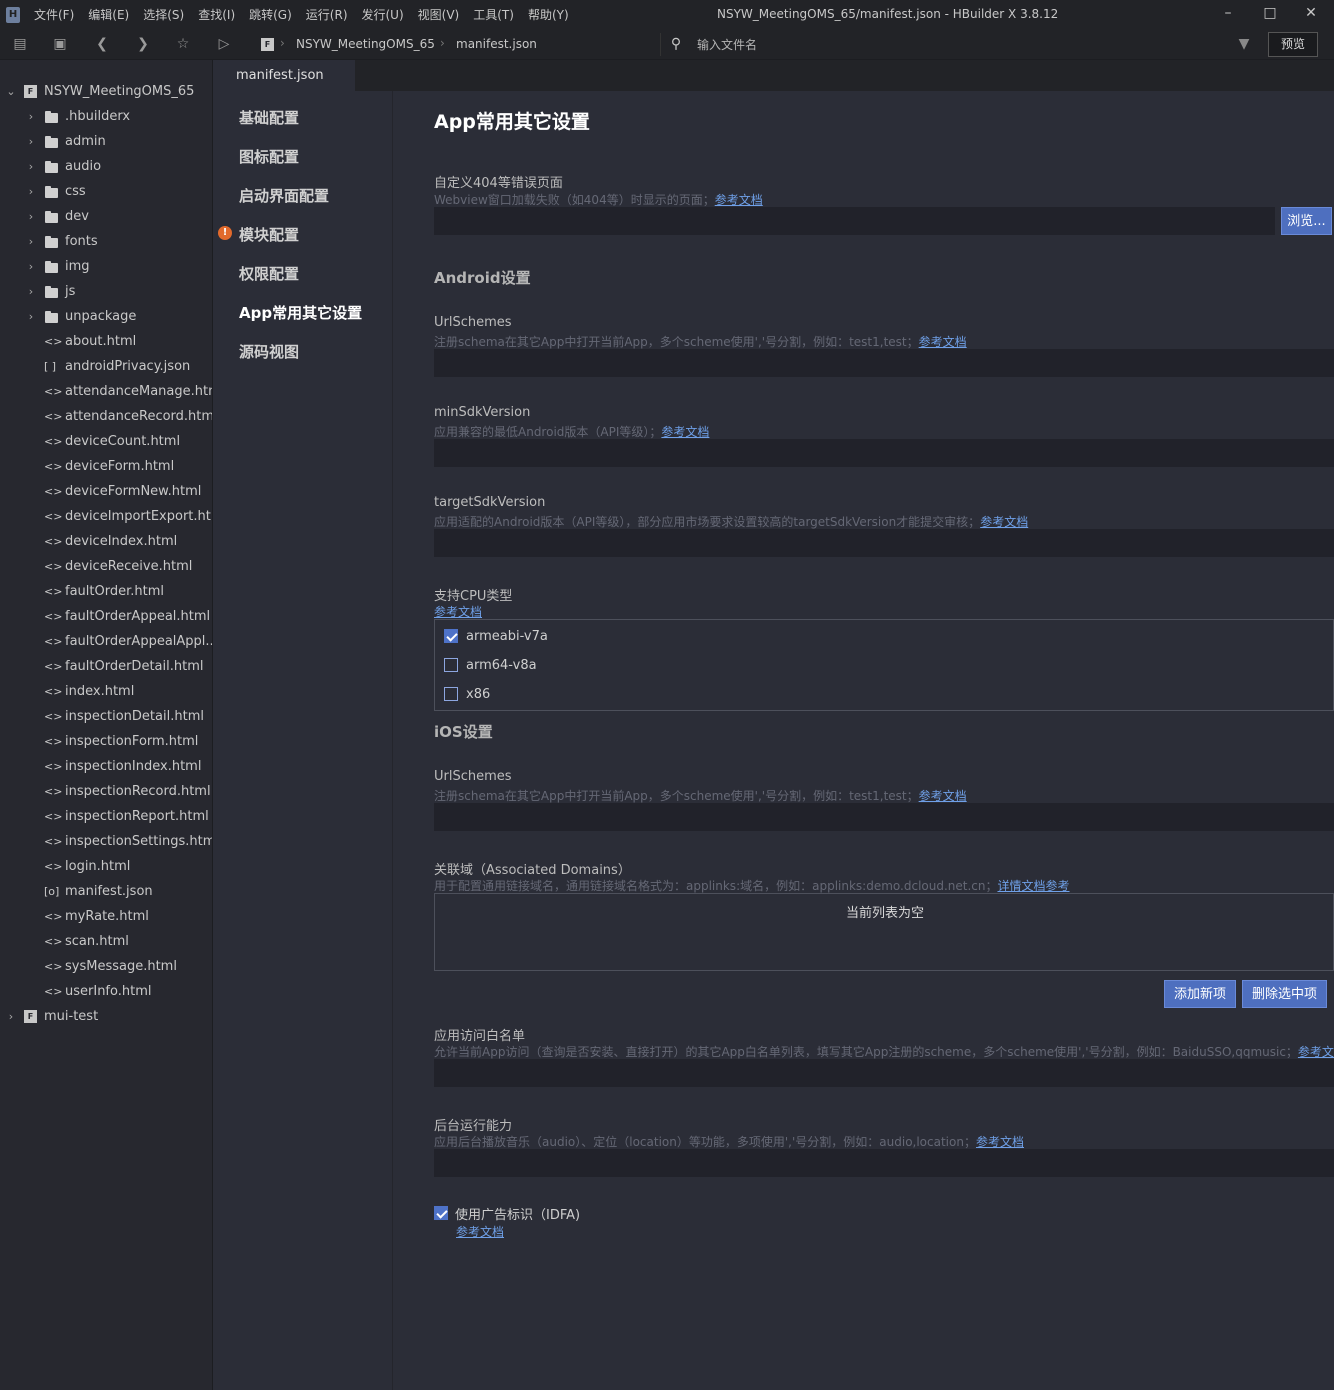 The width and height of the screenshot is (1334, 1390). What do you see at coordinates (106, 591) in the screenshot?
I see `tree-file: <> faultOrder.html` at bounding box center [106, 591].